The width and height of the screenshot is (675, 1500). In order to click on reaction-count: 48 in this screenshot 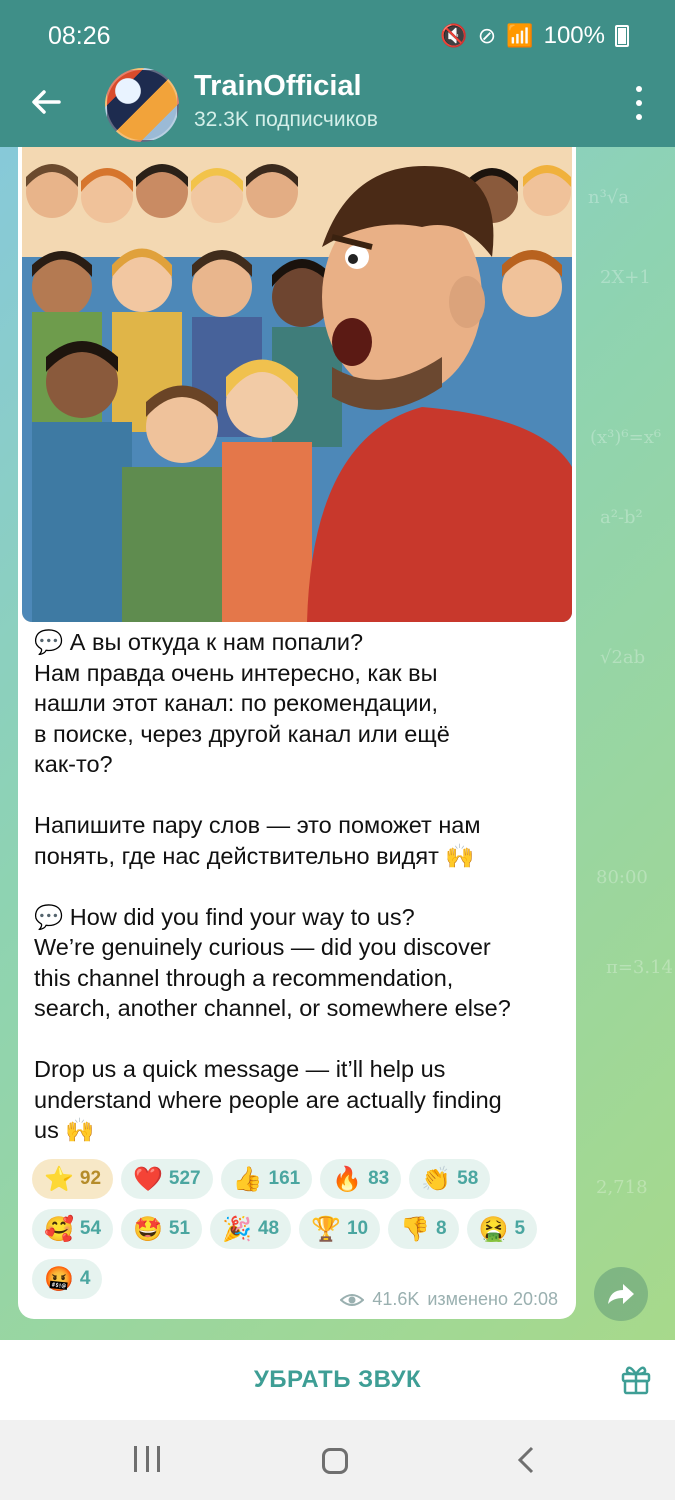, I will do `click(268, 1228)`.